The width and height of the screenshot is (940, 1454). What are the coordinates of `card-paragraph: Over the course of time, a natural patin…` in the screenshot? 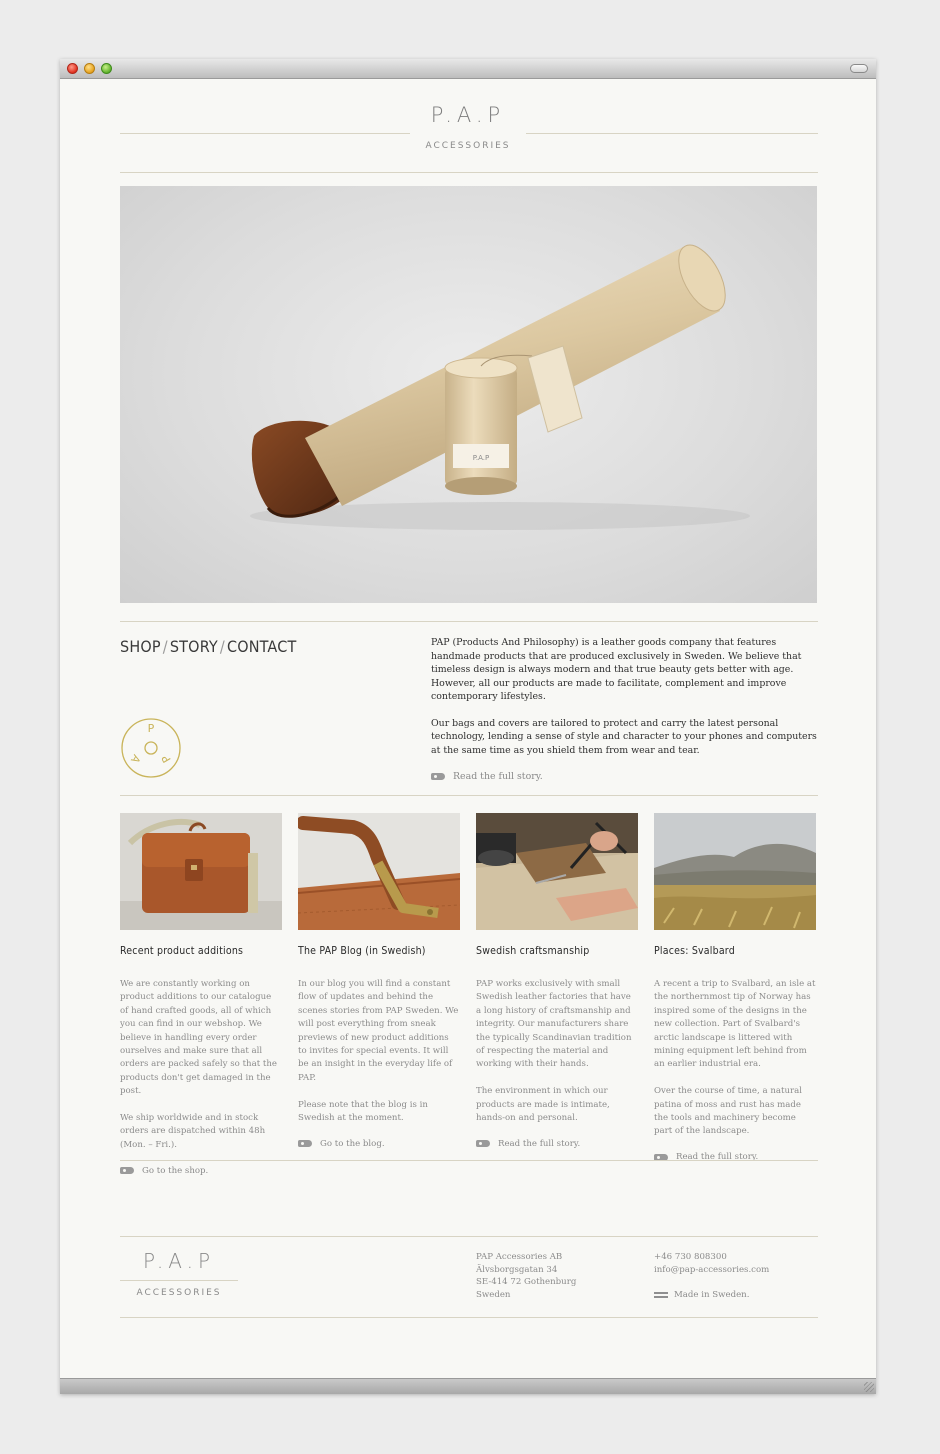 It's located at (728, 1111).